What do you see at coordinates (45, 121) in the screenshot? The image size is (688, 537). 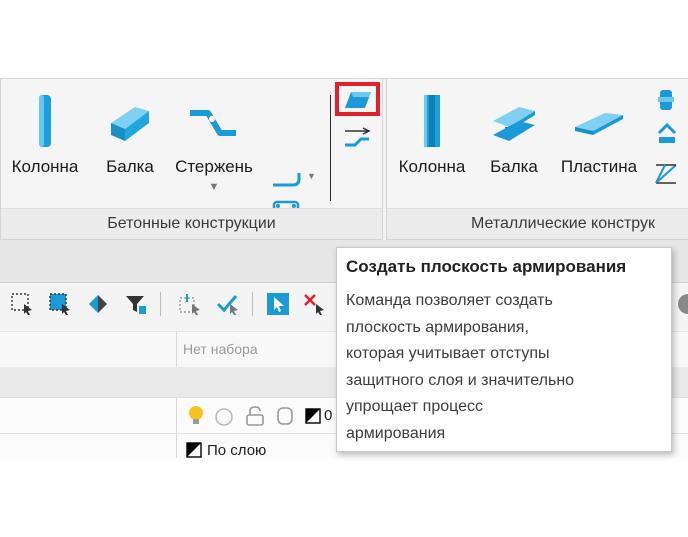 I see `column-icon` at bounding box center [45, 121].